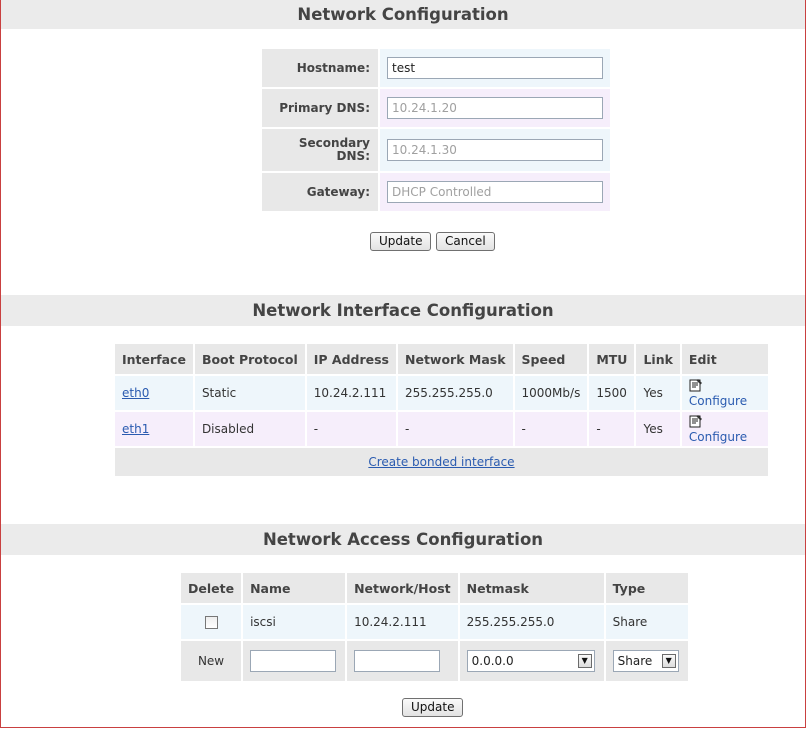 Image resolution: width=806 pixels, height=729 pixels. Describe the element at coordinates (612, 359) in the screenshot. I see `col-mtu: MTU` at that location.